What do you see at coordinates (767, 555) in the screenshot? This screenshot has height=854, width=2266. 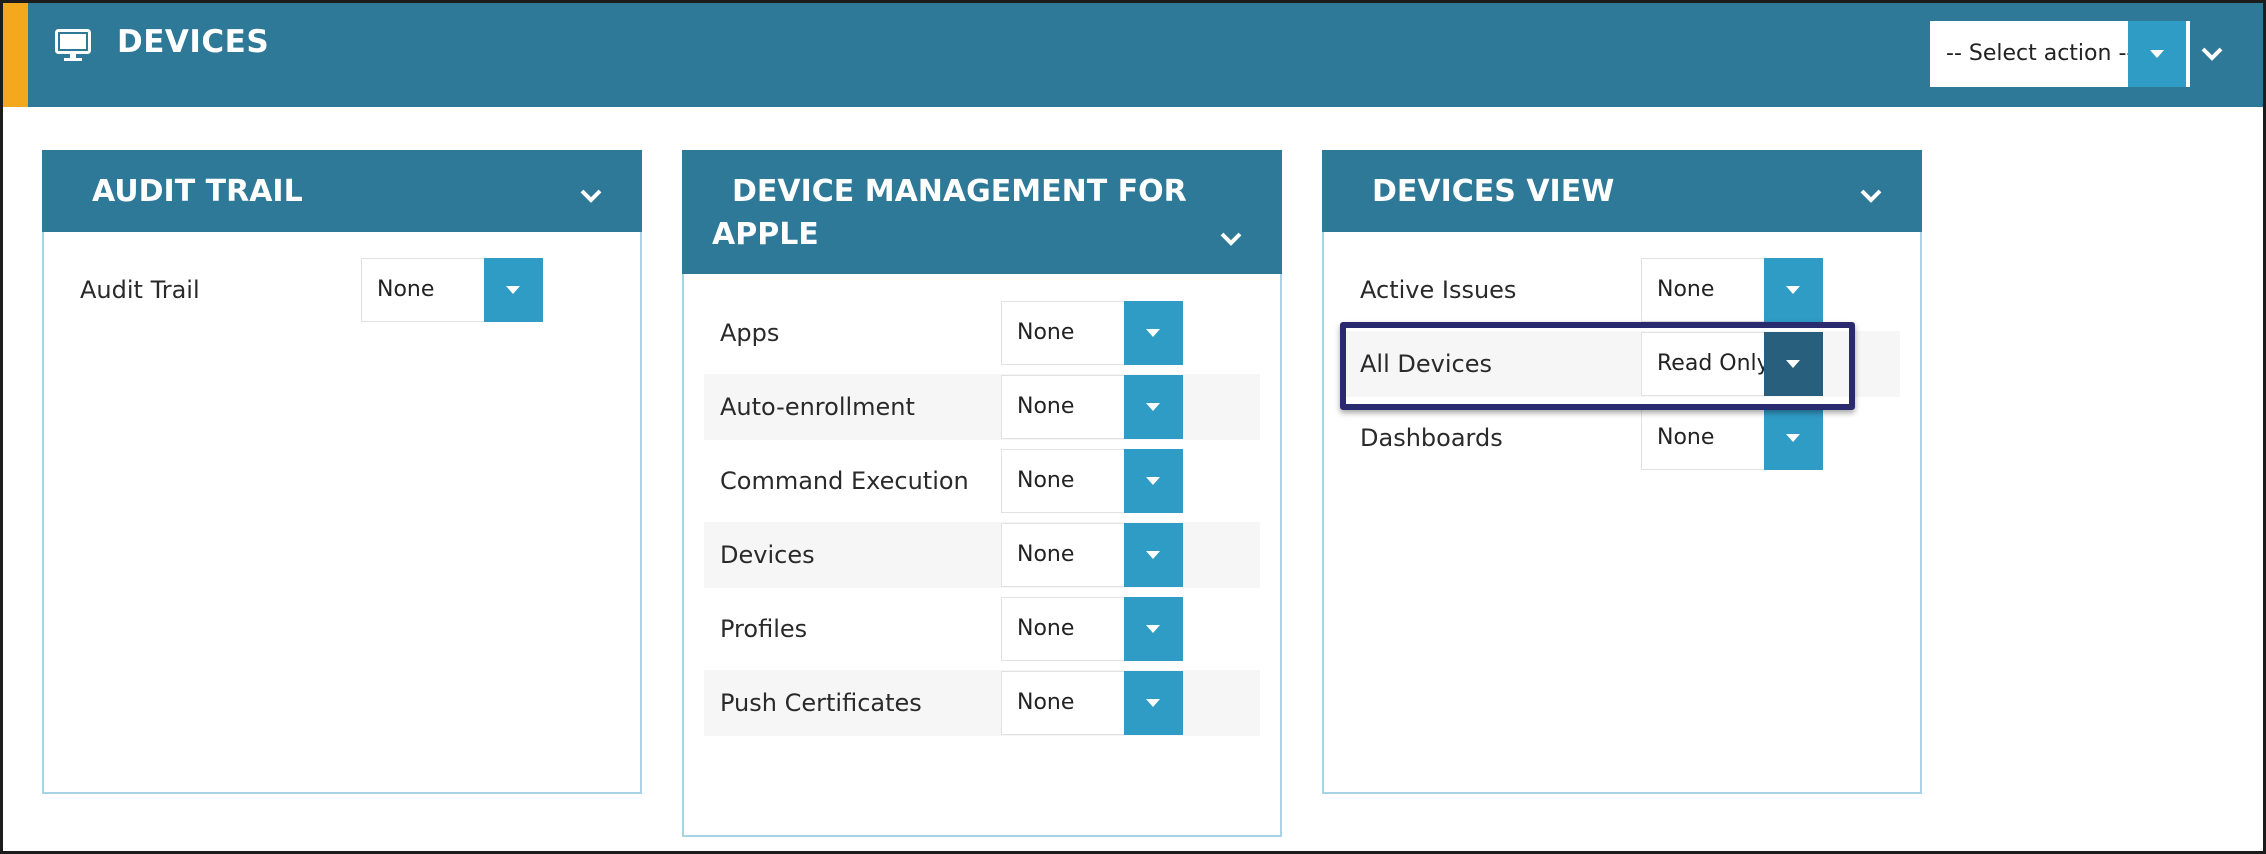 I see `permission-label: Devices` at bounding box center [767, 555].